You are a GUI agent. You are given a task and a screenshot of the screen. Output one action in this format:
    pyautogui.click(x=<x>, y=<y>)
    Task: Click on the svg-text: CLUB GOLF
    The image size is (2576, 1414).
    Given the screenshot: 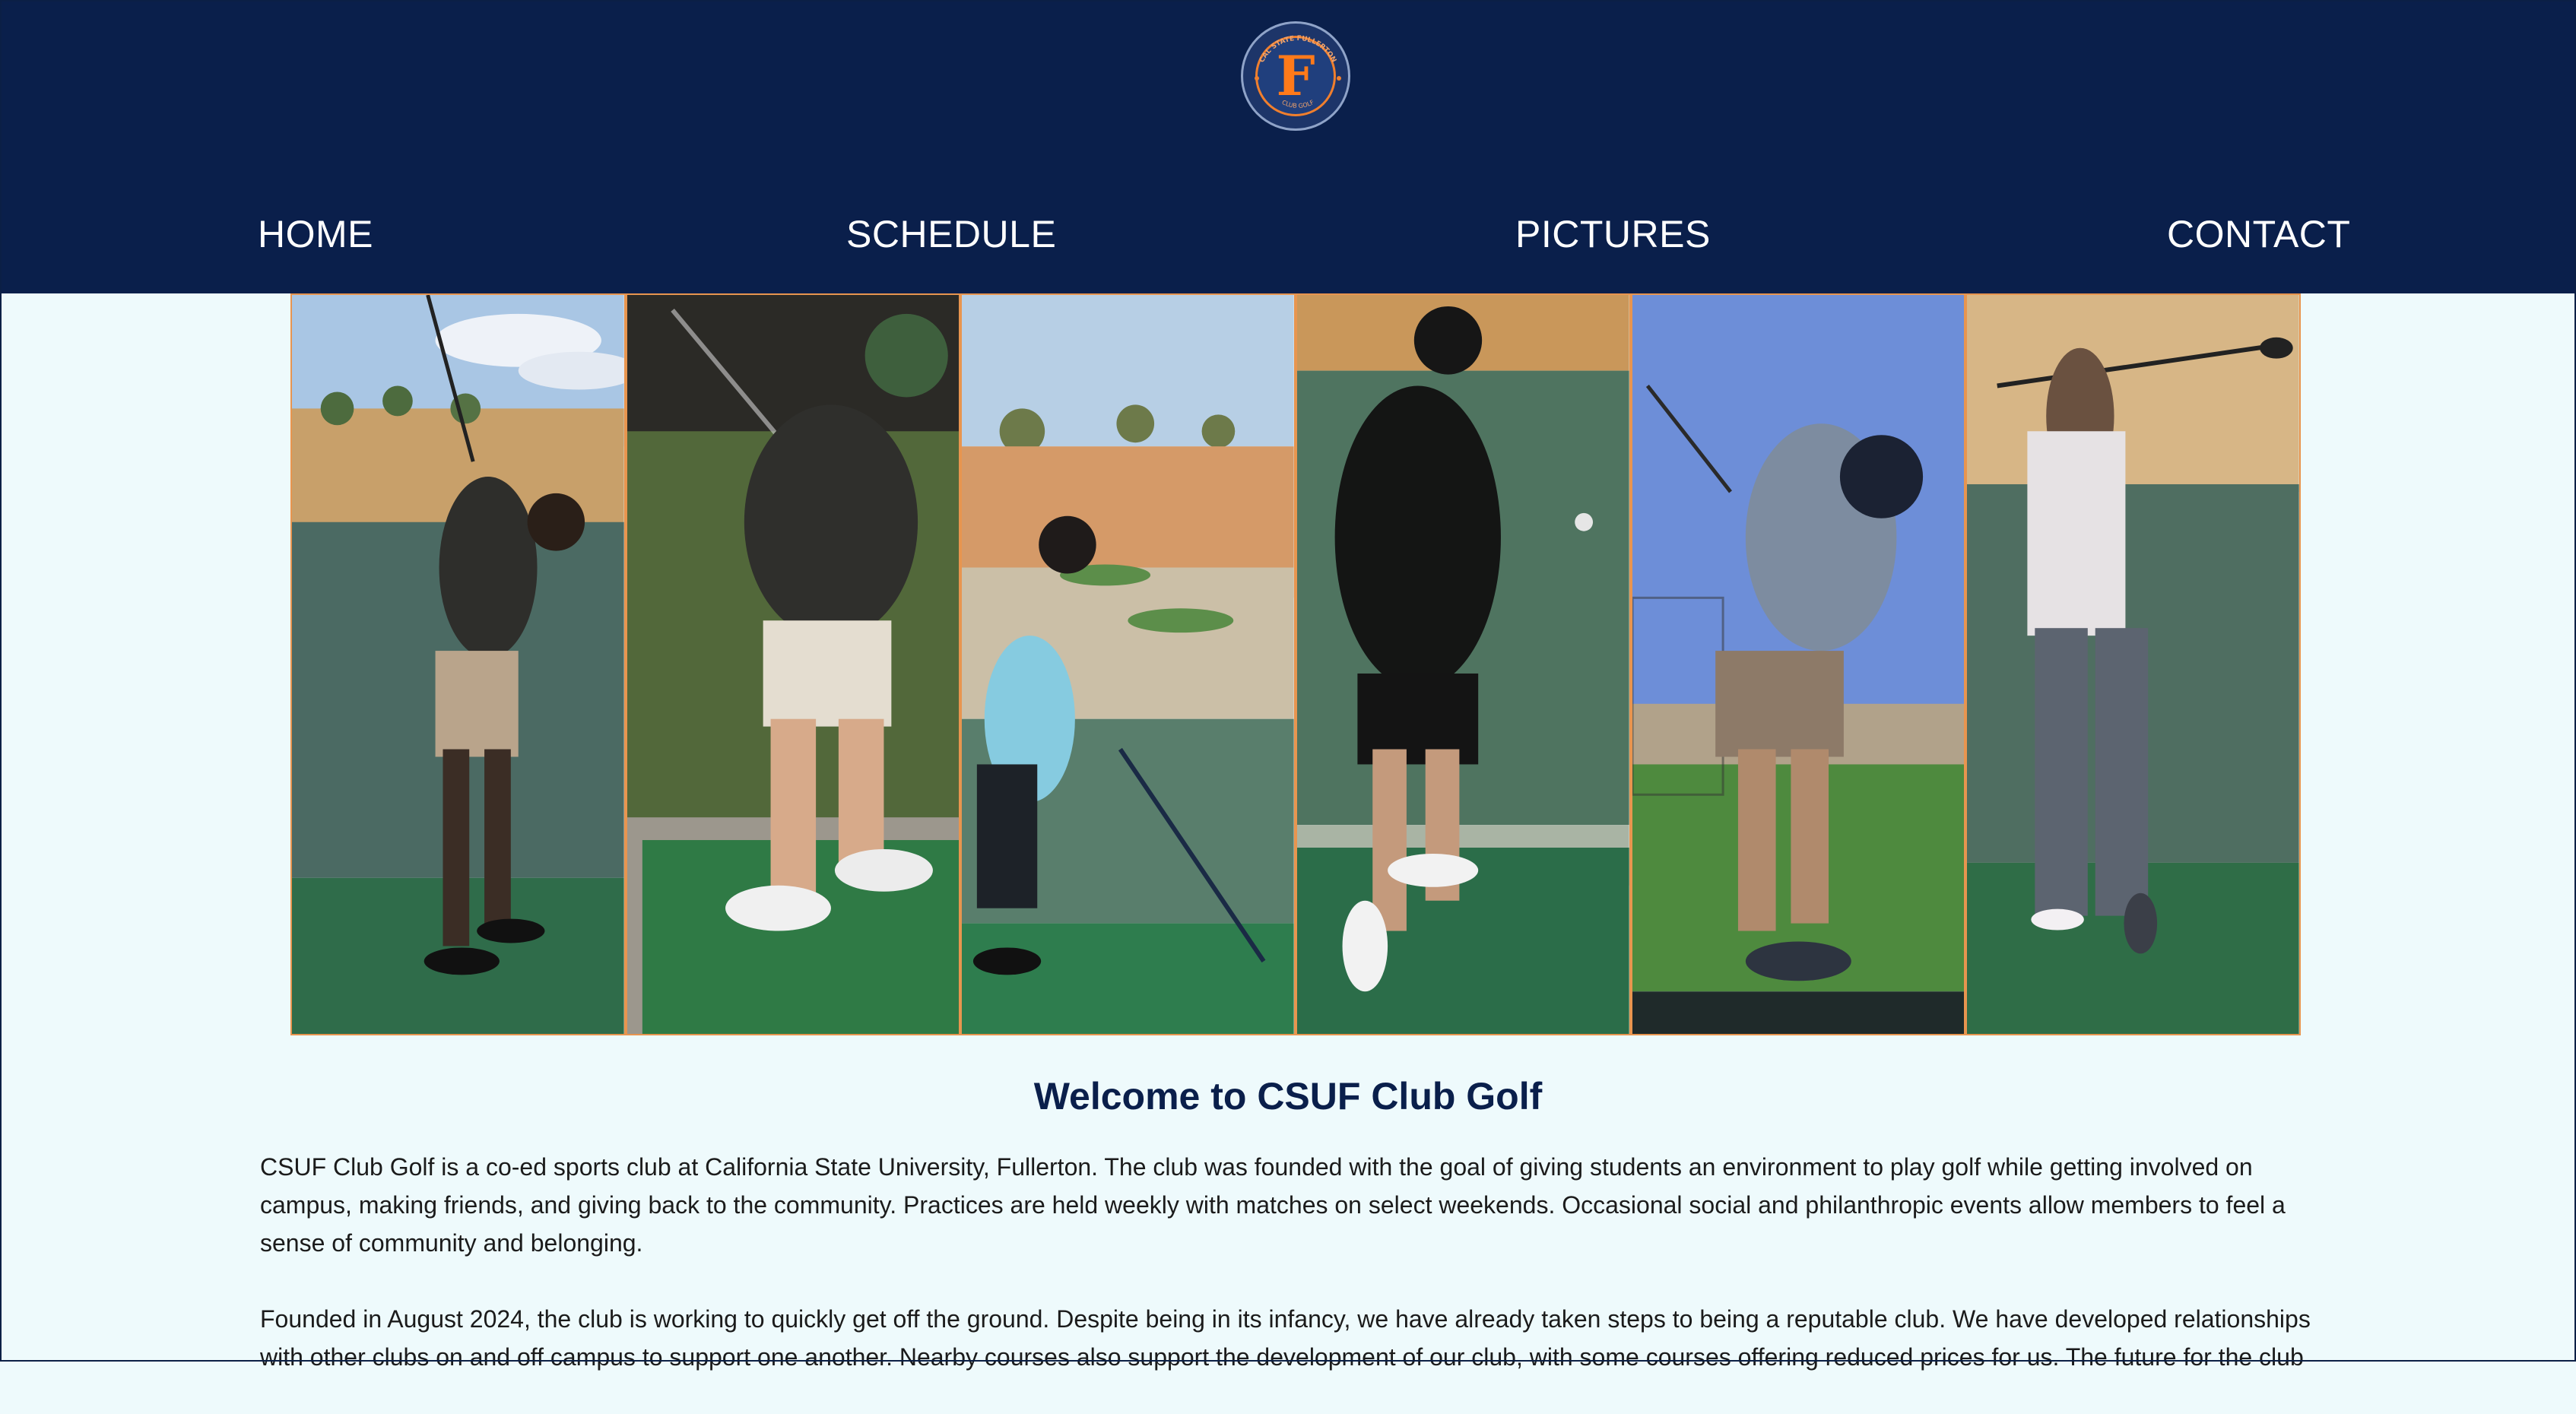 What is the action you would take?
    pyautogui.click(x=1298, y=104)
    